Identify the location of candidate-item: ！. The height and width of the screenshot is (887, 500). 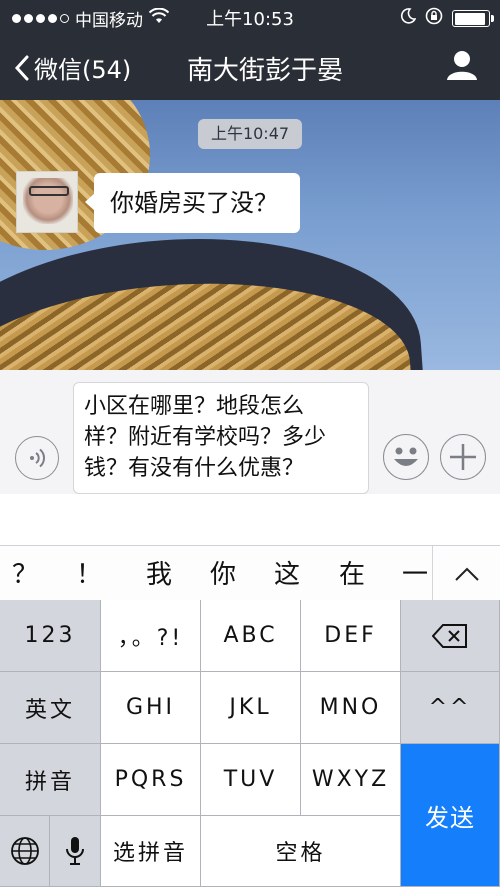
(89, 572).